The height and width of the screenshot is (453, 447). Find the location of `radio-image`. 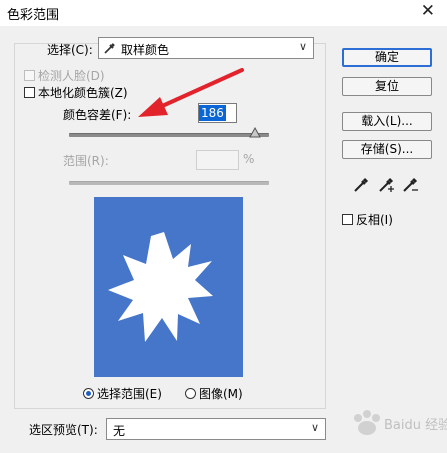

radio-image is located at coordinates (190, 393).